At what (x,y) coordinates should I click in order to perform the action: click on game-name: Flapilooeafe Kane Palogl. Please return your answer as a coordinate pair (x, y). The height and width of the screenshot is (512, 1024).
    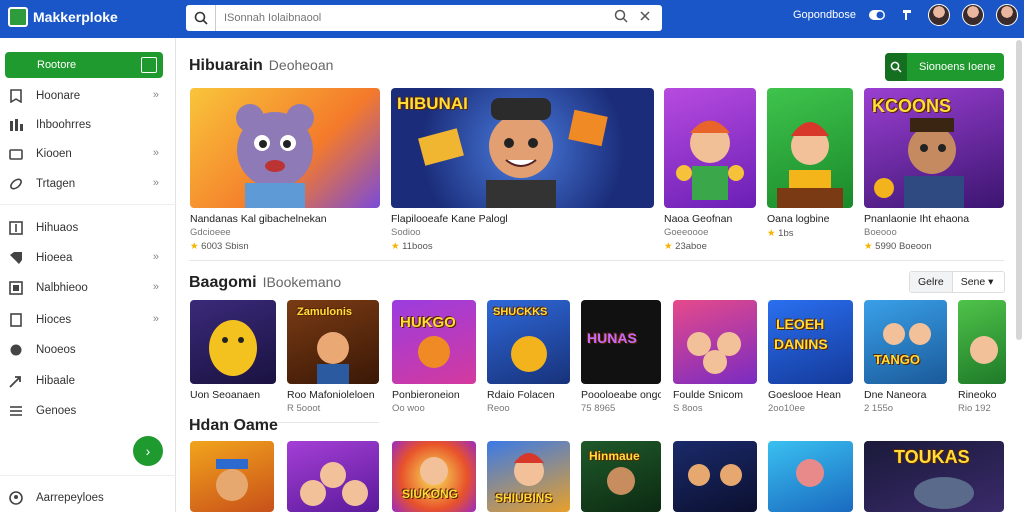
    Looking at the image, I should click on (449, 219).